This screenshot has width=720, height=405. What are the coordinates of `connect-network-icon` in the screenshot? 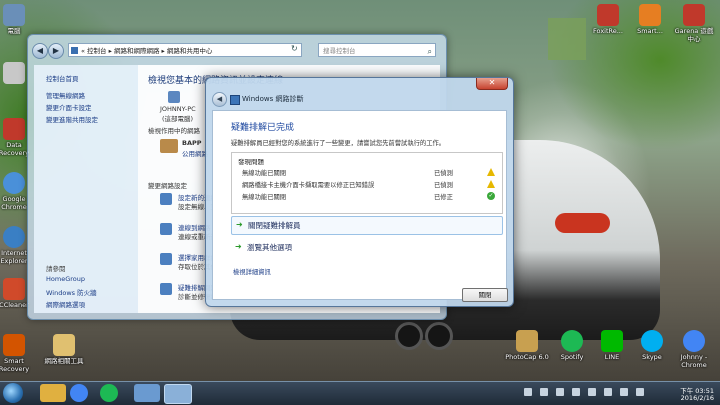 It's located at (166, 229).